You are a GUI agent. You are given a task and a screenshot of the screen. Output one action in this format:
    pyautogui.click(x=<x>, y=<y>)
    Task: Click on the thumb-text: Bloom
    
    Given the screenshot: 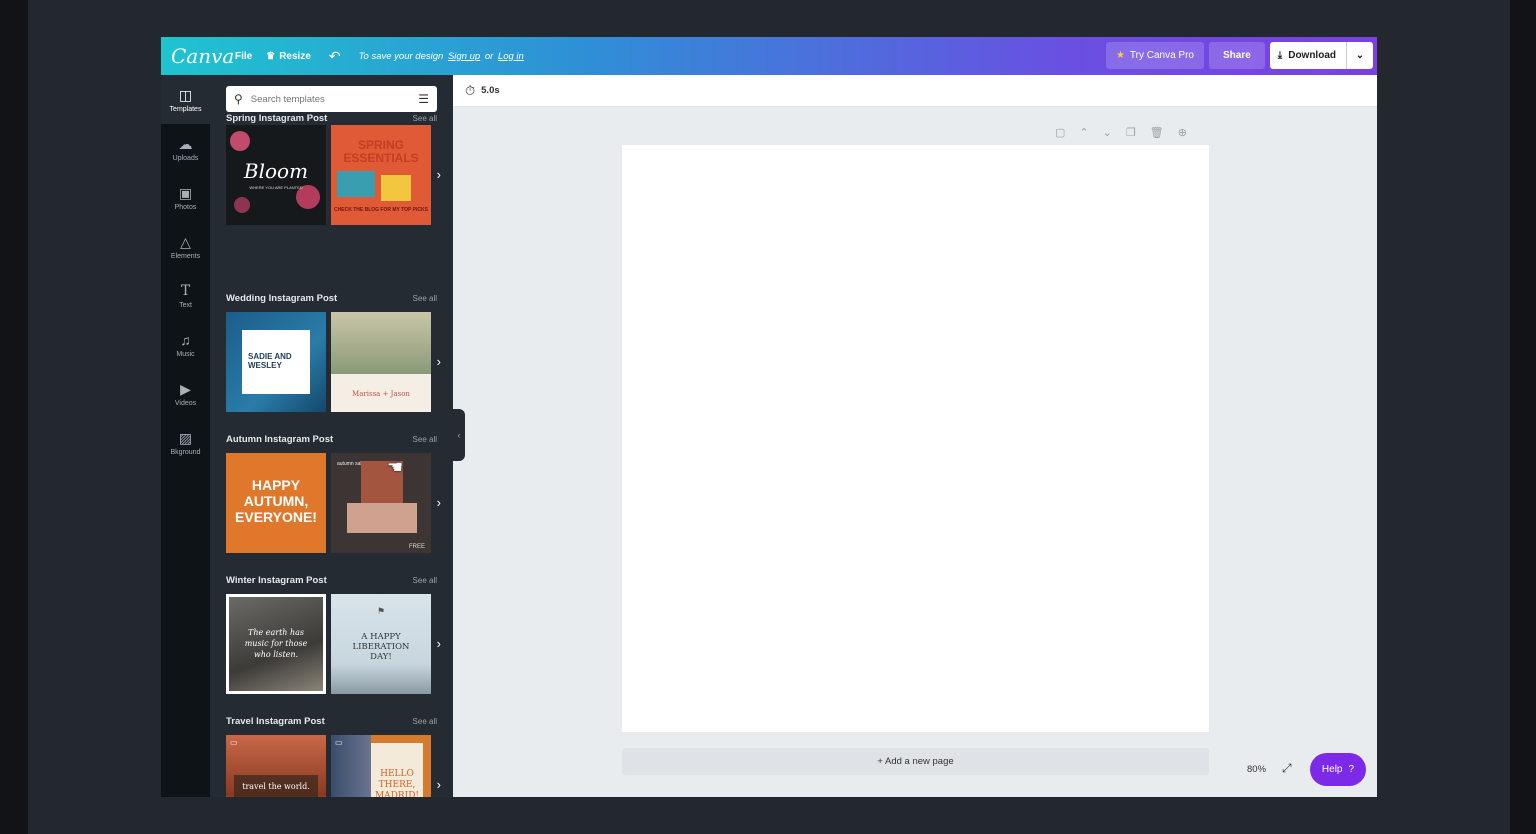 What is the action you would take?
    pyautogui.click(x=276, y=171)
    